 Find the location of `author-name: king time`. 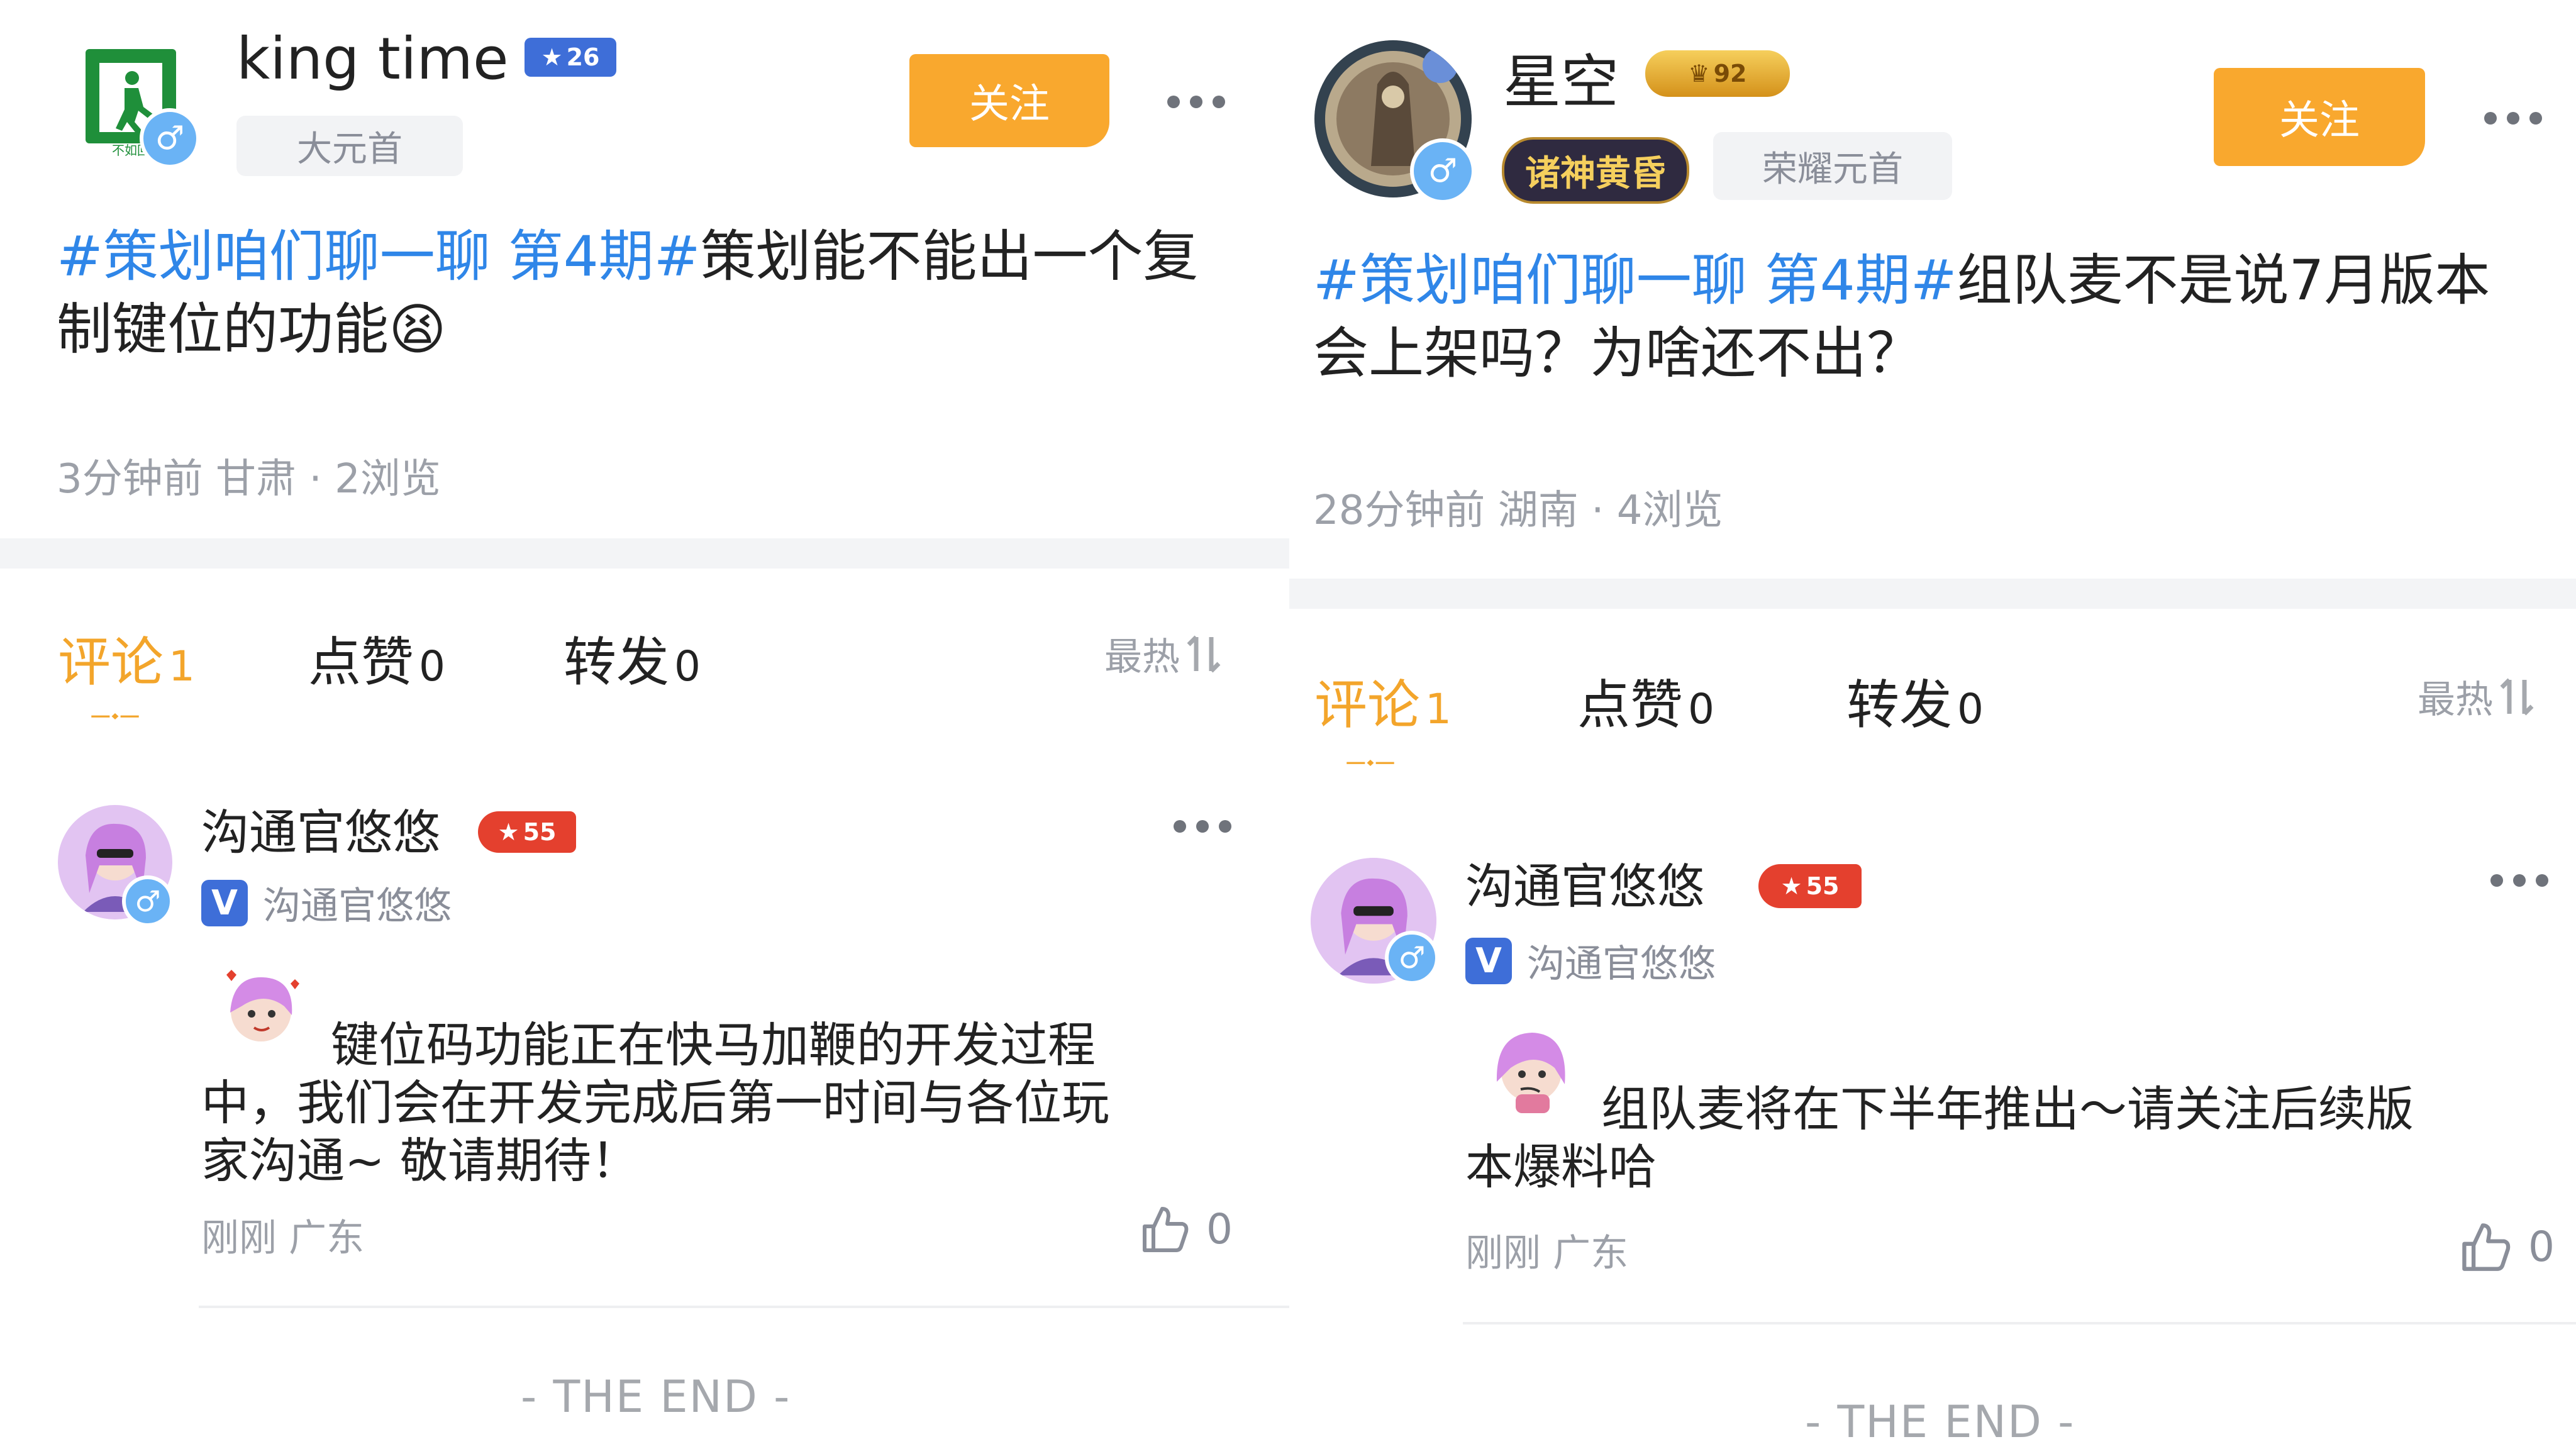

author-name: king time is located at coordinates (372, 58).